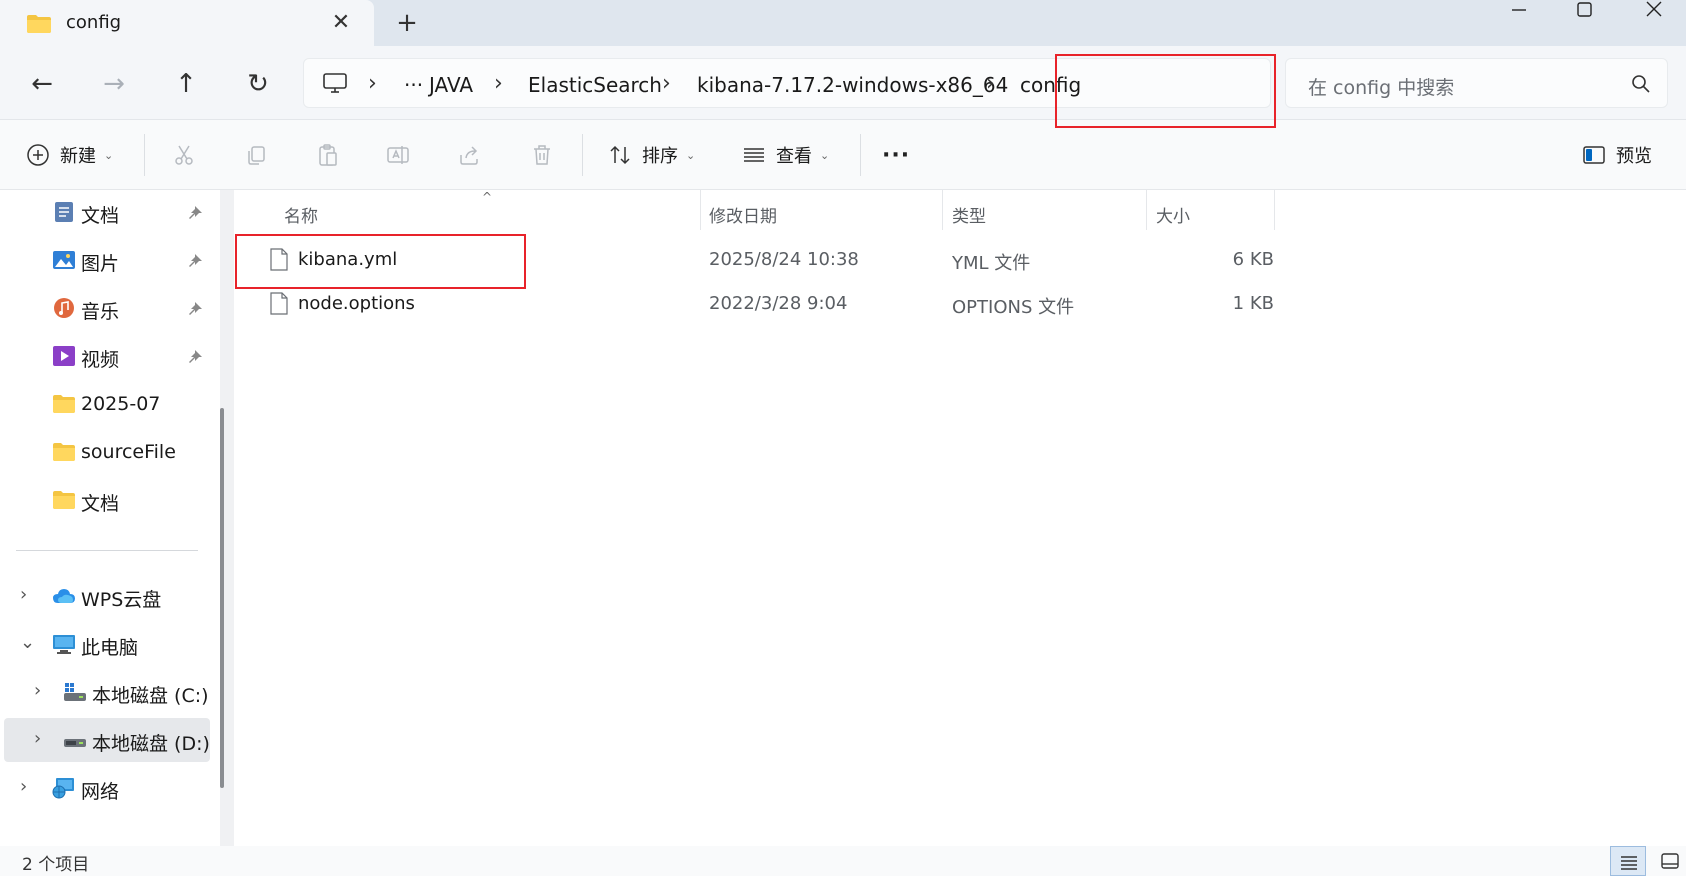 This screenshot has width=1686, height=876. I want to click on copy-icon, so click(256, 155).